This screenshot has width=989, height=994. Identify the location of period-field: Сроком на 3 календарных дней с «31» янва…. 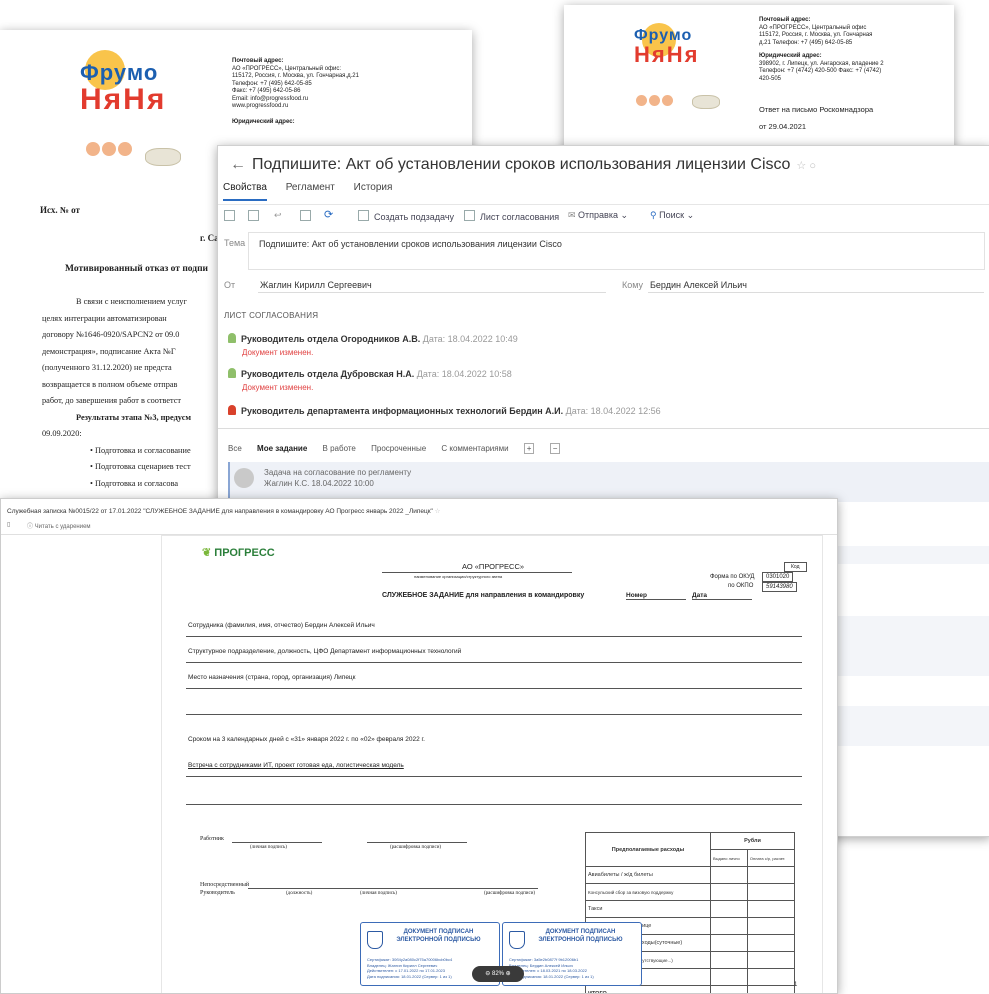
(306, 739).